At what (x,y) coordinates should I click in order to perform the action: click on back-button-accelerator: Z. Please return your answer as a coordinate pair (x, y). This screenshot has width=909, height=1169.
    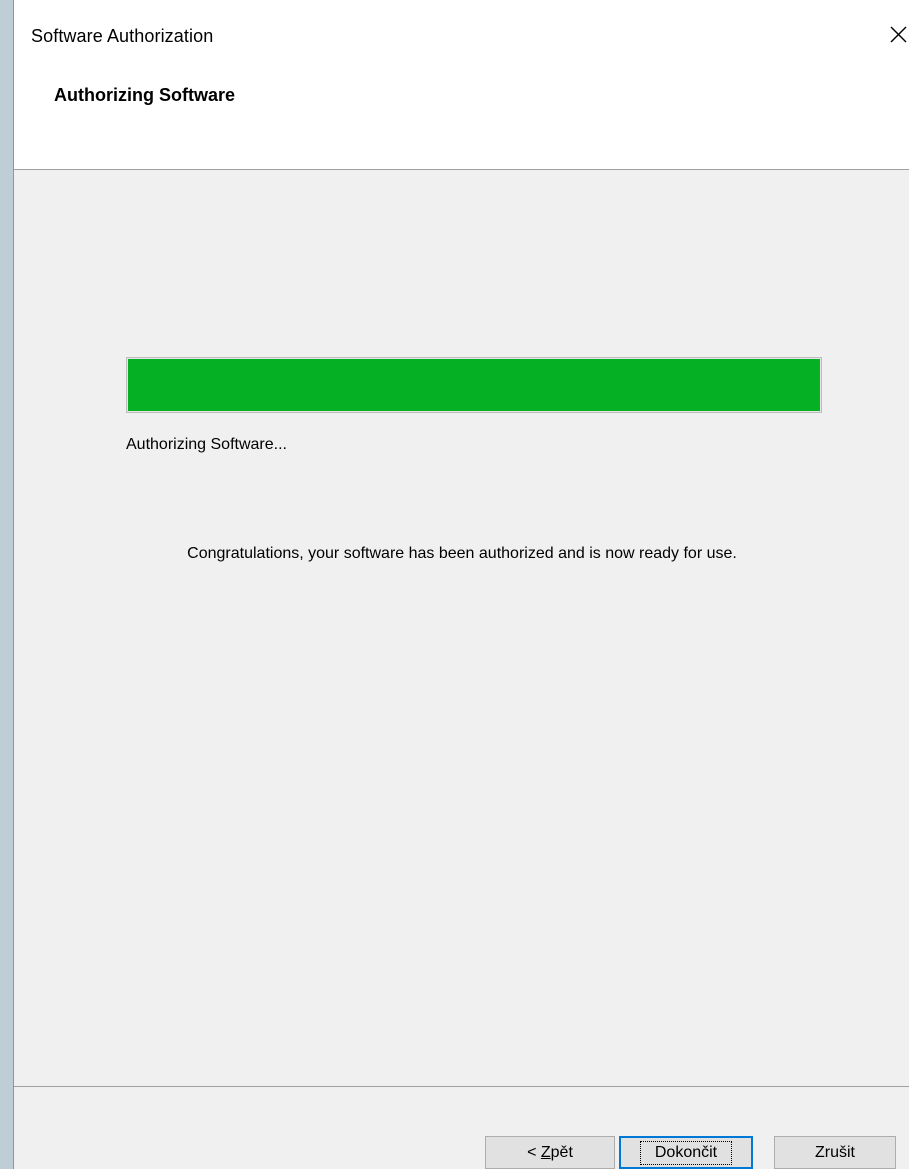
    Looking at the image, I should click on (545, 1152).